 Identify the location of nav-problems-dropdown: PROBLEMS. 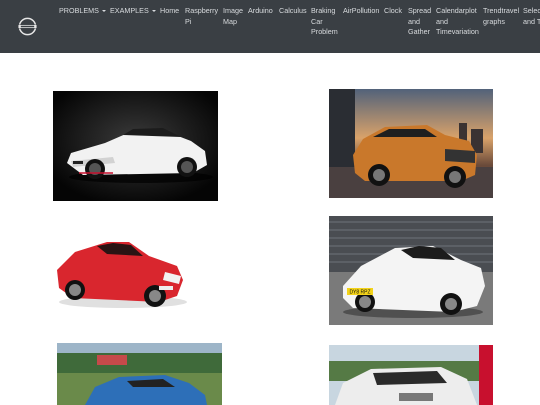
(82, 11).